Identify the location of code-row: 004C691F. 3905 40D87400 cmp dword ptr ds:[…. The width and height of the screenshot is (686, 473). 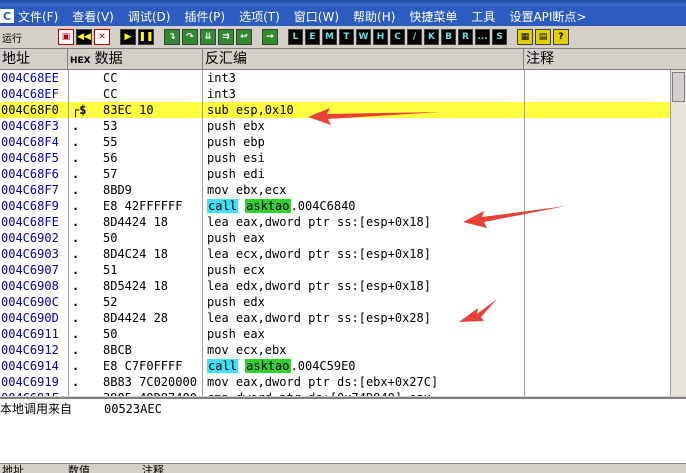
(343, 393).